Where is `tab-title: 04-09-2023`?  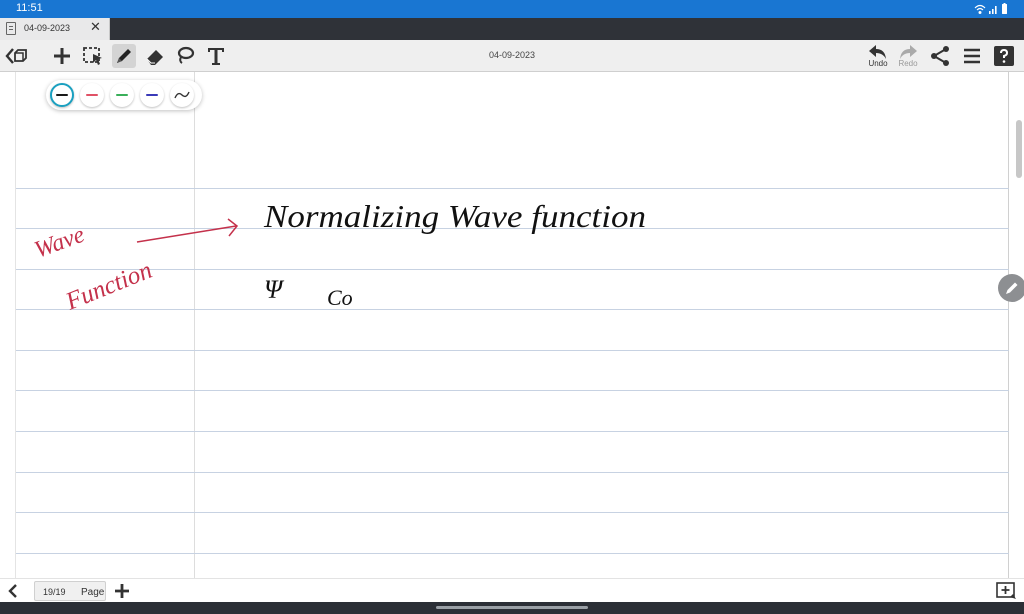
tab-title: 04-09-2023 is located at coordinates (47, 28).